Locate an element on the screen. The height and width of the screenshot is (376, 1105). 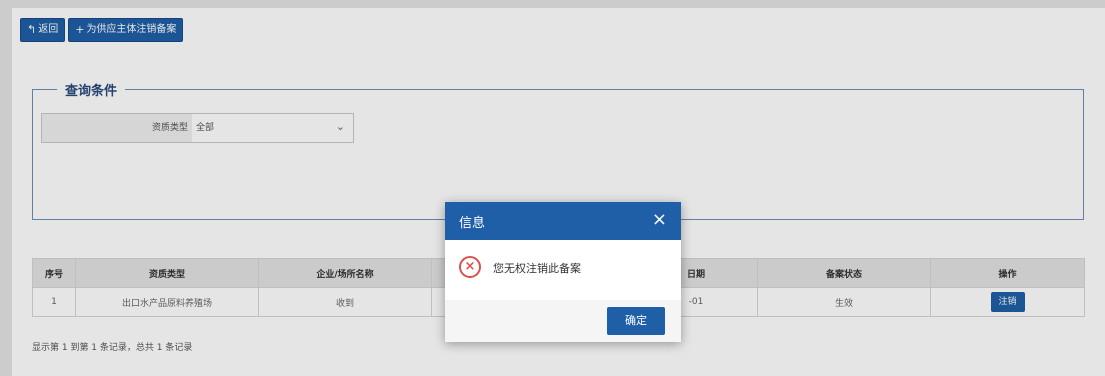
dialog-footer: 确定 is located at coordinates (563, 321).